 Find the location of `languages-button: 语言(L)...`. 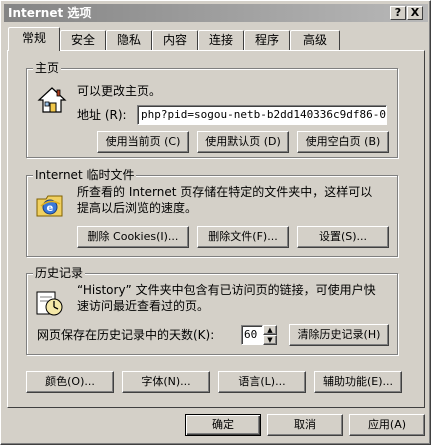

languages-button: 语言(L)... is located at coordinates (262, 382).